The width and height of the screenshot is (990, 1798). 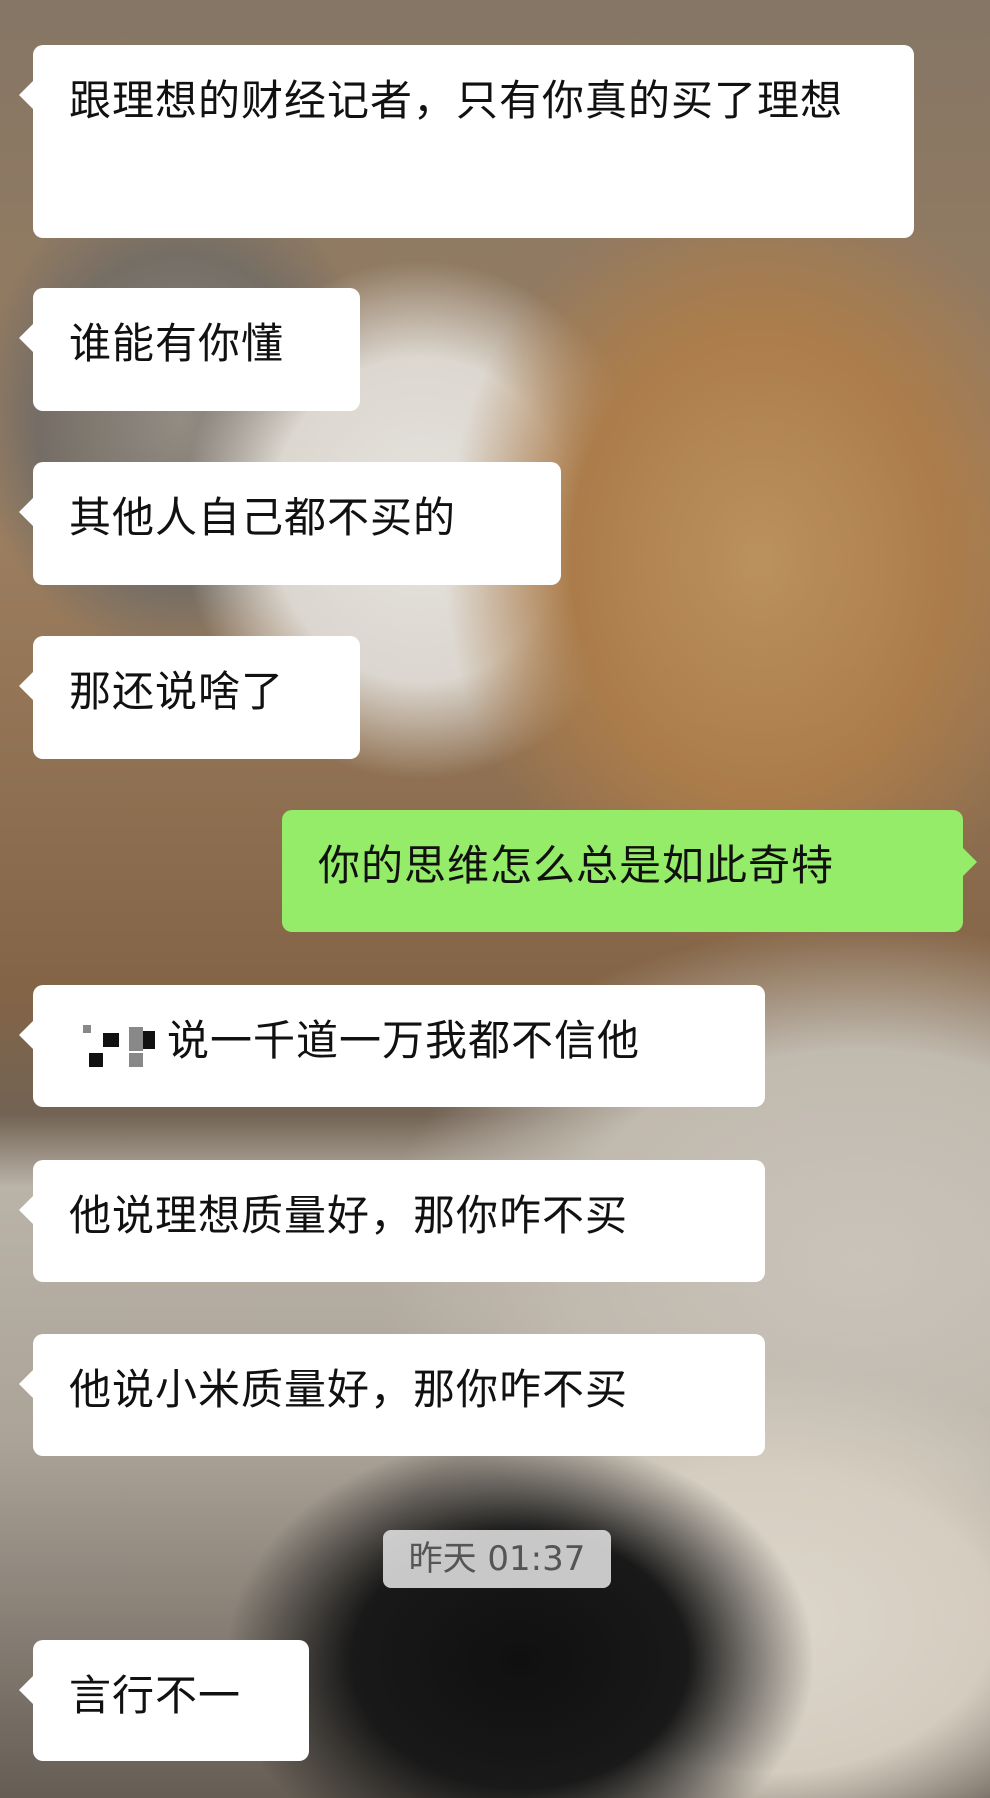 I want to click on message-bubble-incoming: 谁能有你懂, so click(x=189, y=349).